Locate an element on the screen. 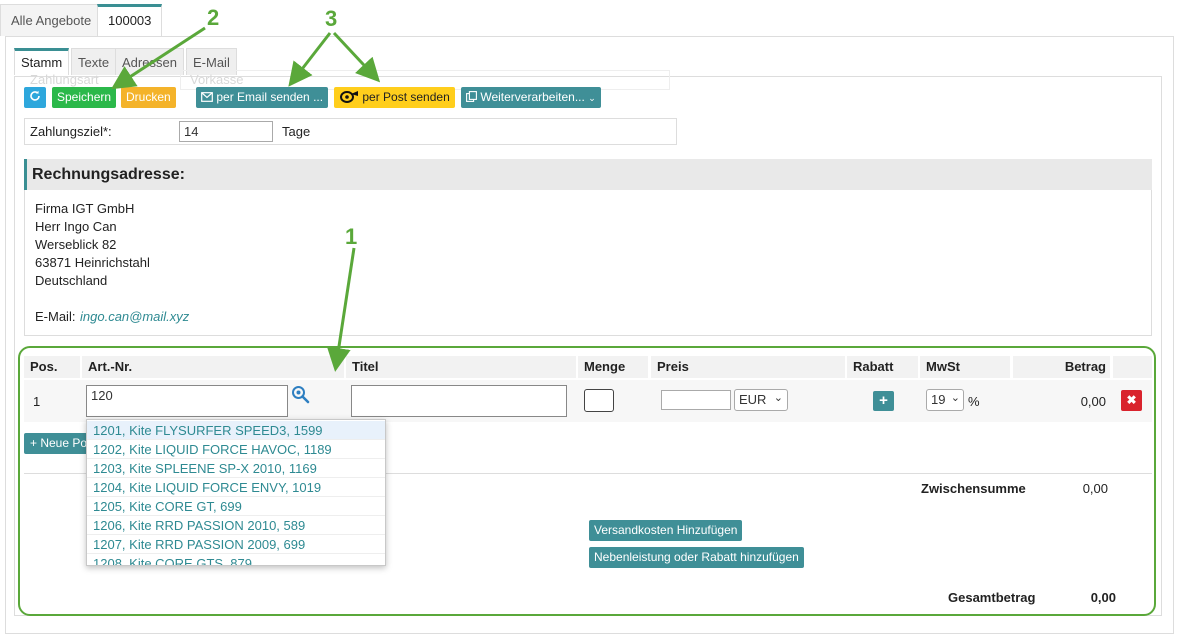  annotation-label-2: 2 is located at coordinates (213, 17).